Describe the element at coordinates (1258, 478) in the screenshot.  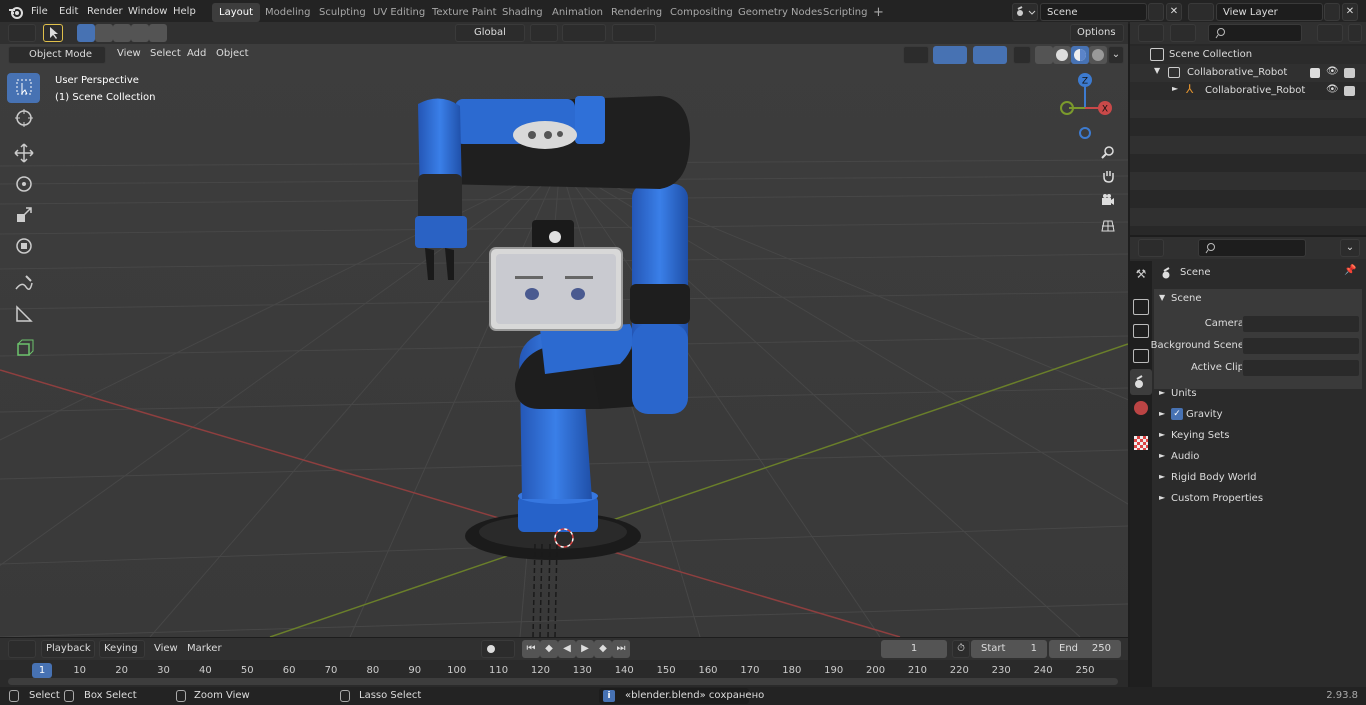
I see `subpanel-rigid-body-world: ► Rigid Body World` at that location.